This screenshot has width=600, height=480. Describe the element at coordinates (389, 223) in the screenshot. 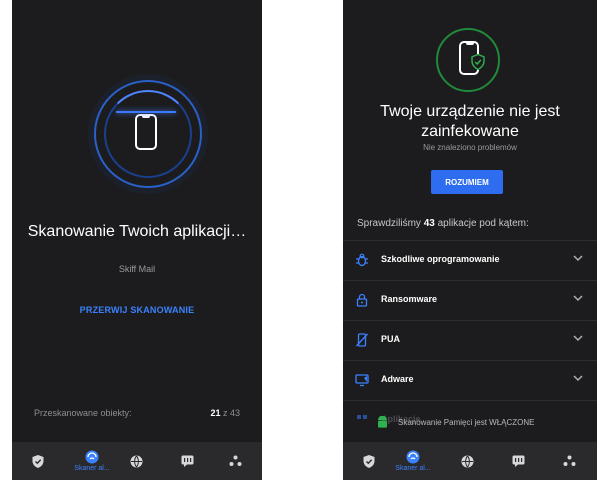

I see `checked-prefix: Sprawdziliśmy` at that location.